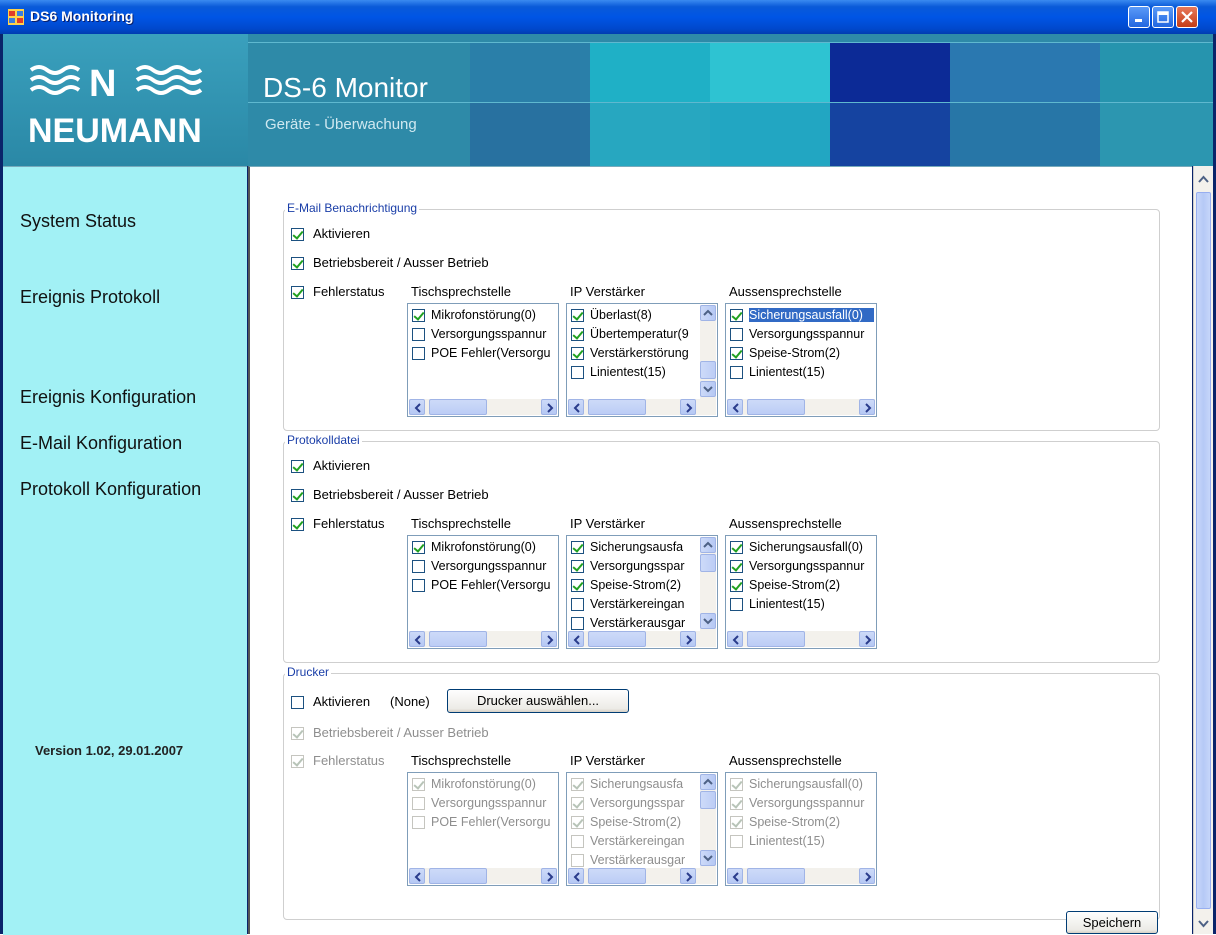  What do you see at coordinates (1187, 17) in the screenshot?
I see `close-button` at bounding box center [1187, 17].